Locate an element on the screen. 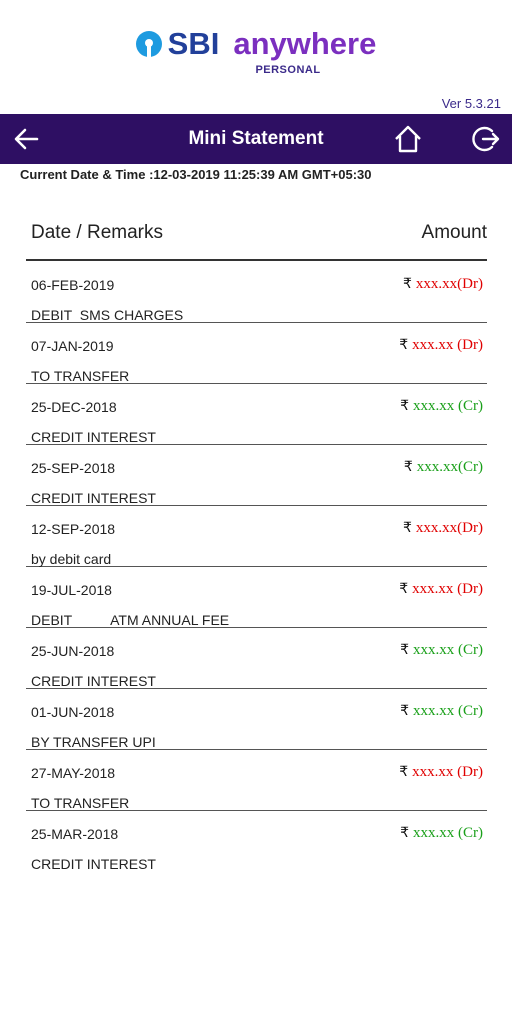 This screenshot has height=1024, width=512. table-row: 01-JUN-2018 BY TRANSFER UPI ₹ xxx.xx (Cr) is located at coordinates (256, 719).